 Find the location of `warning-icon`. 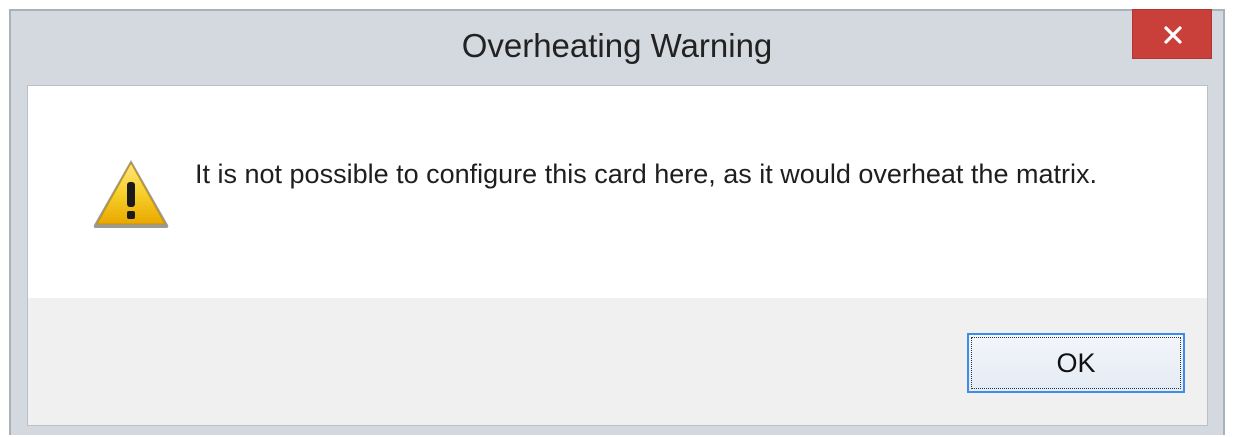

warning-icon is located at coordinates (131, 194).